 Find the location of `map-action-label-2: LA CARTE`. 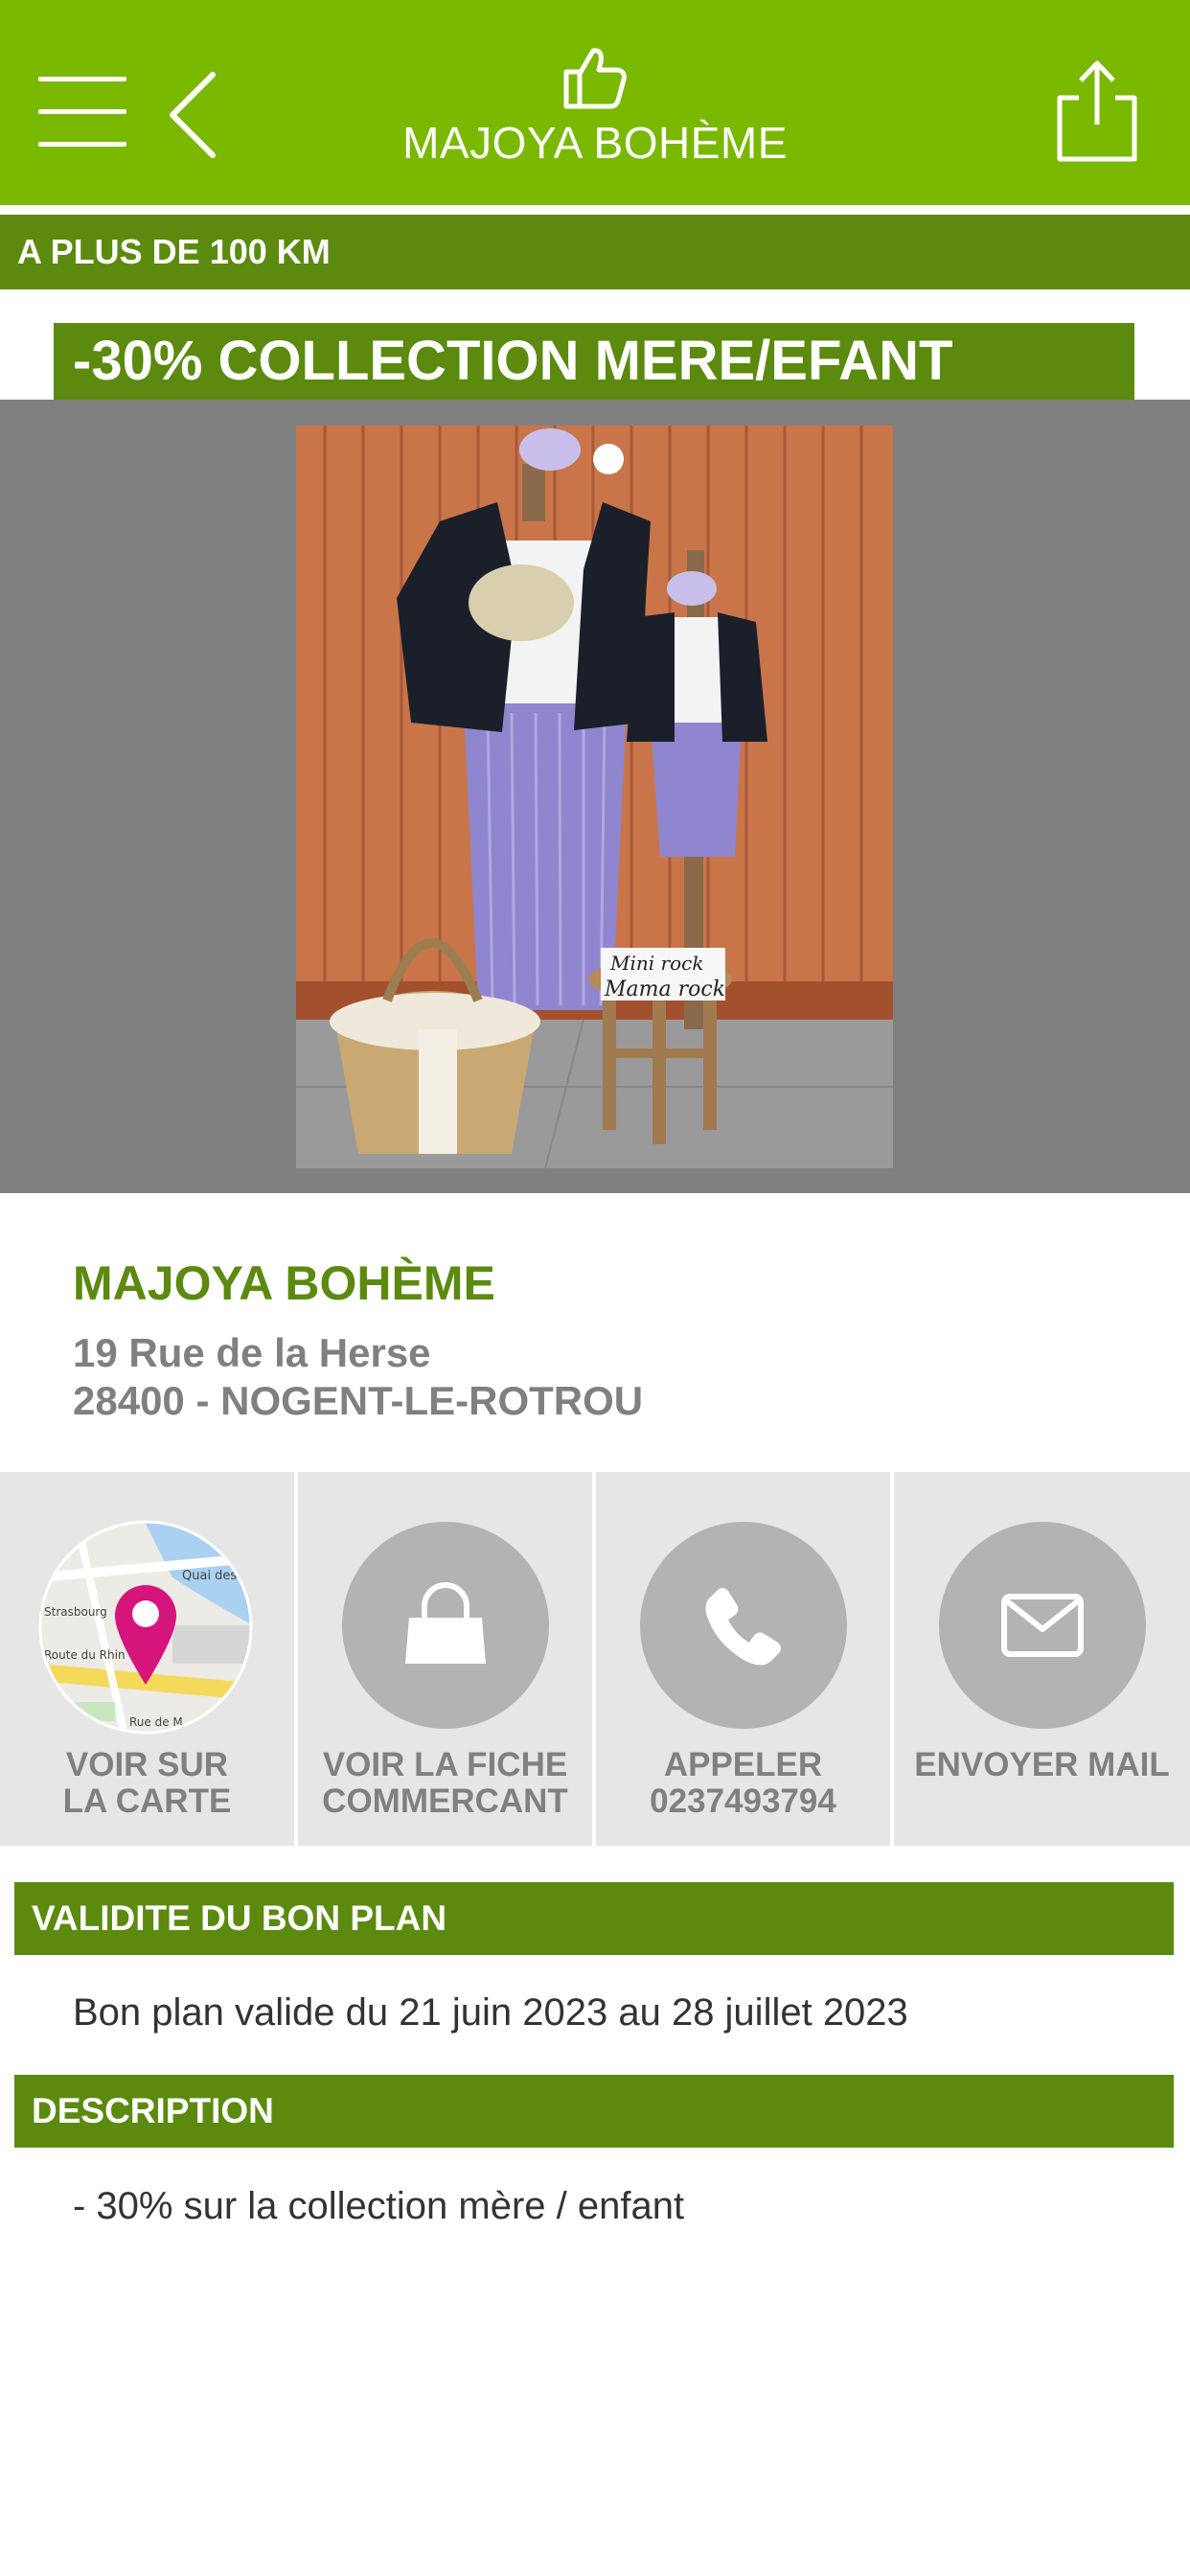

map-action-label-2: LA CARTE is located at coordinates (147, 1801).